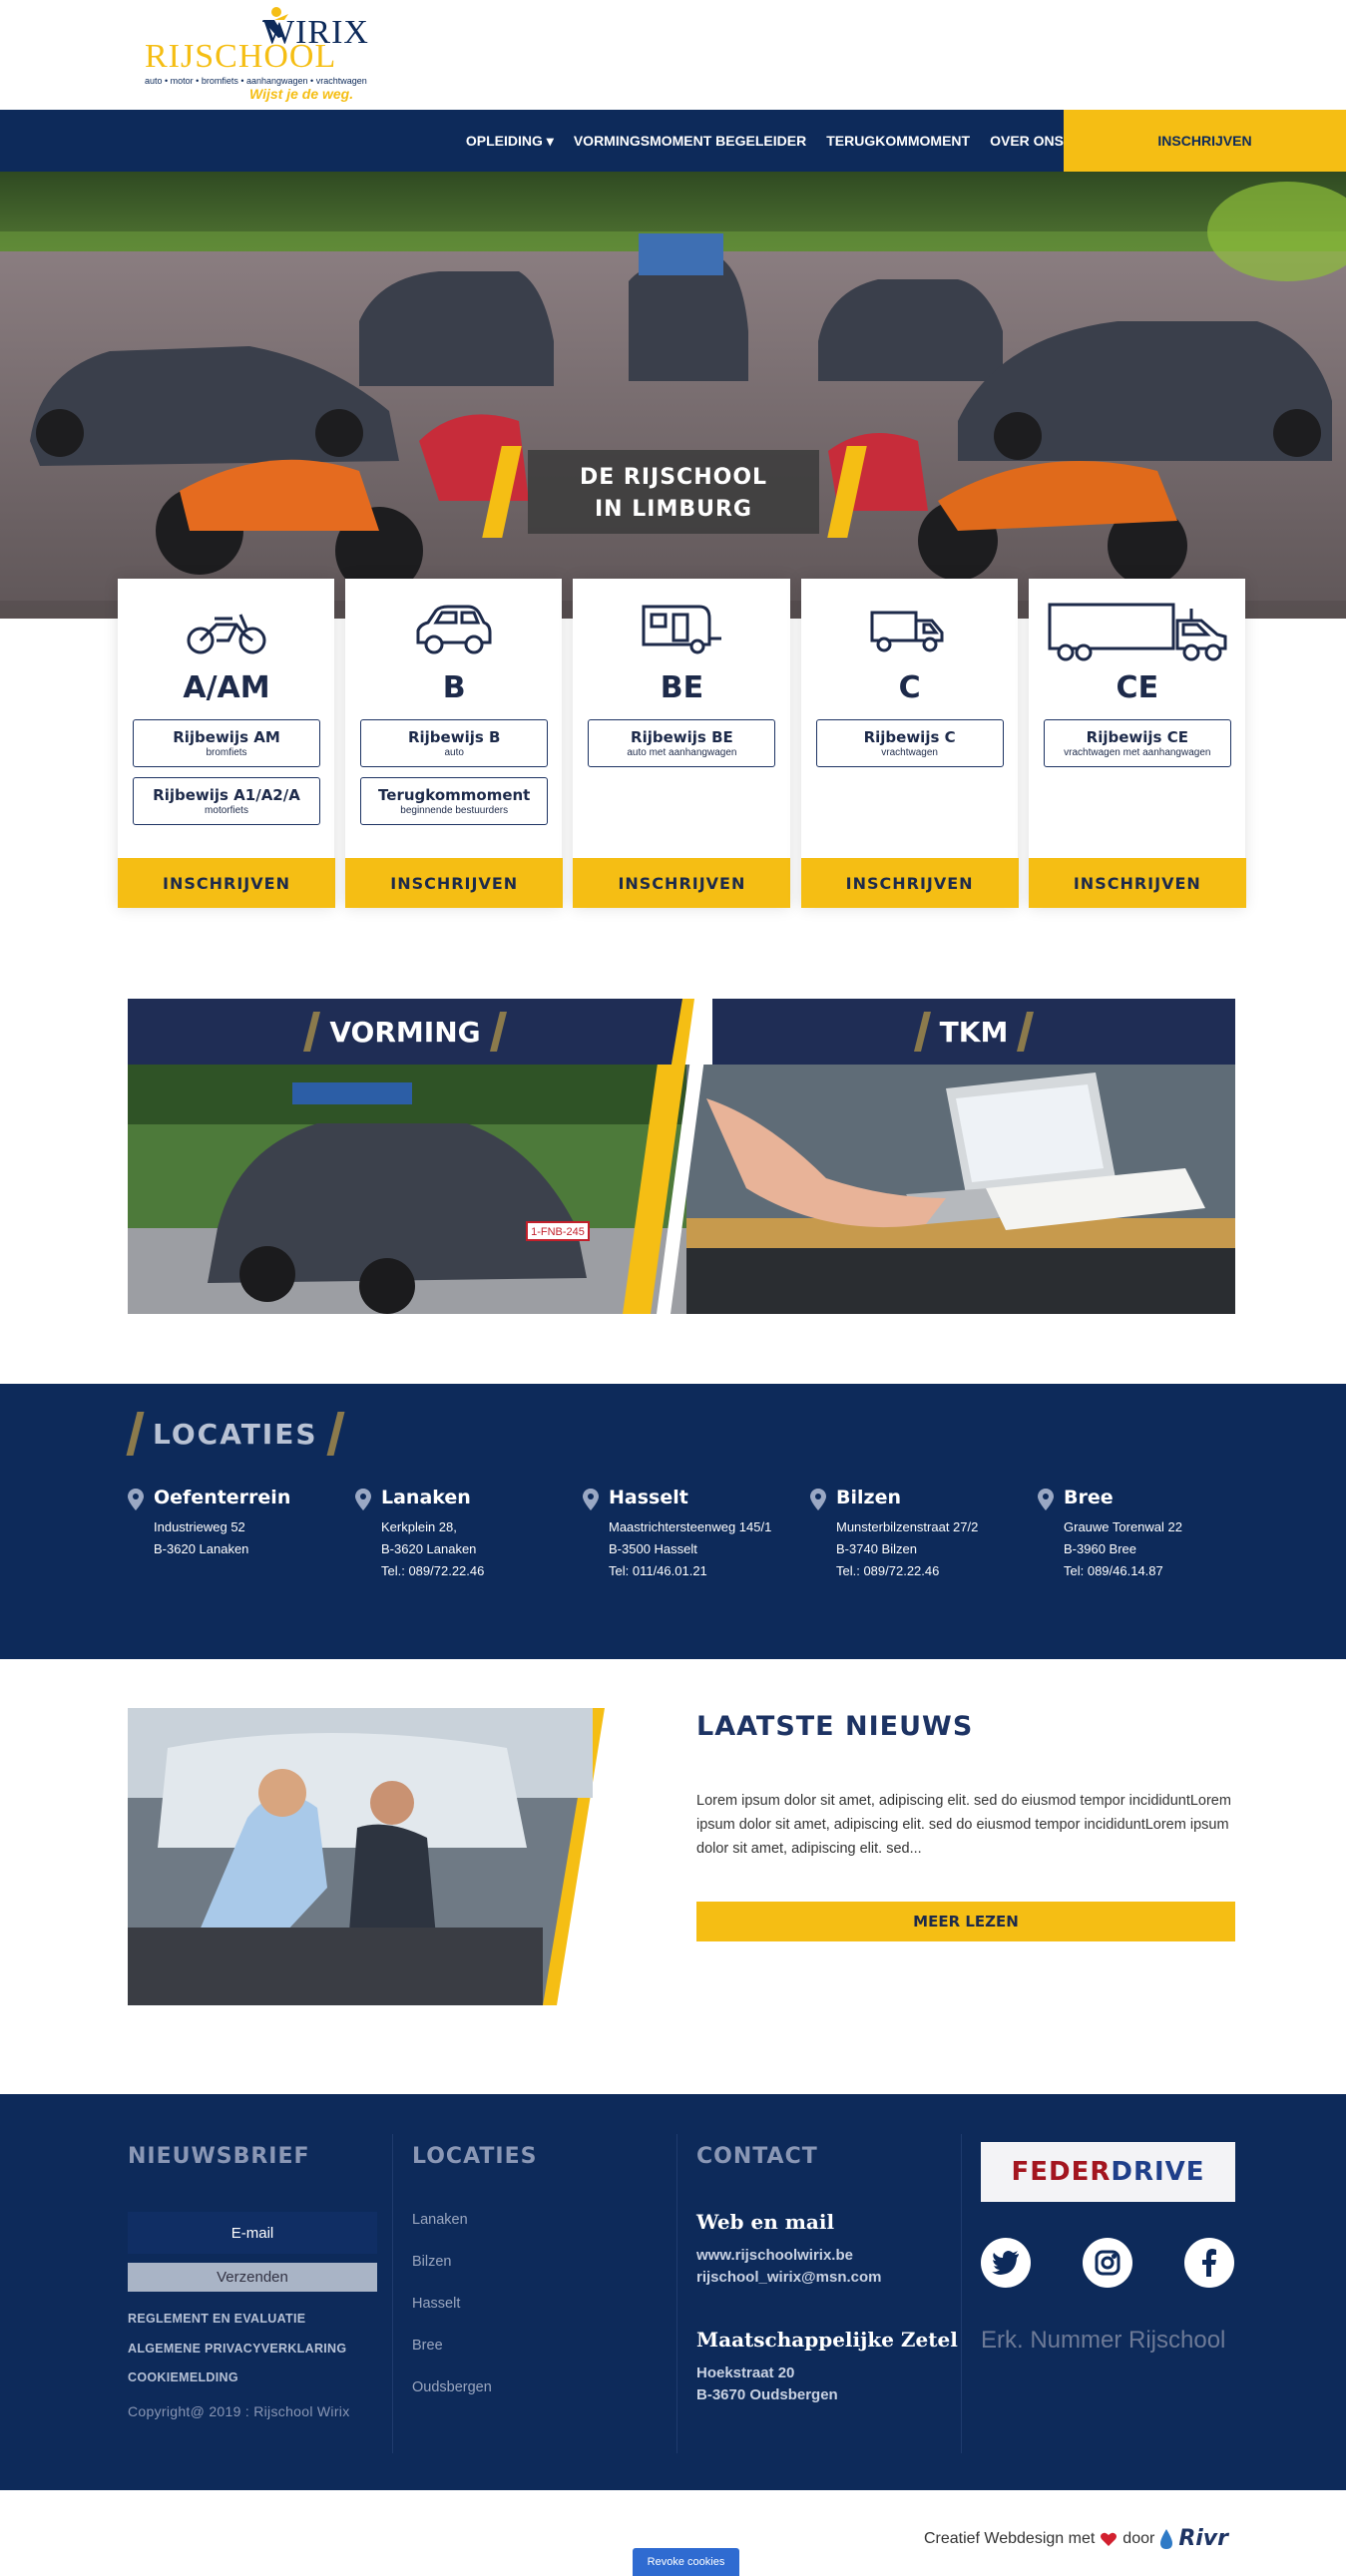 Image resolution: width=1346 pixels, height=2576 pixels. Describe the element at coordinates (454, 629) in the screenshot. I see `car-icon` at that location.